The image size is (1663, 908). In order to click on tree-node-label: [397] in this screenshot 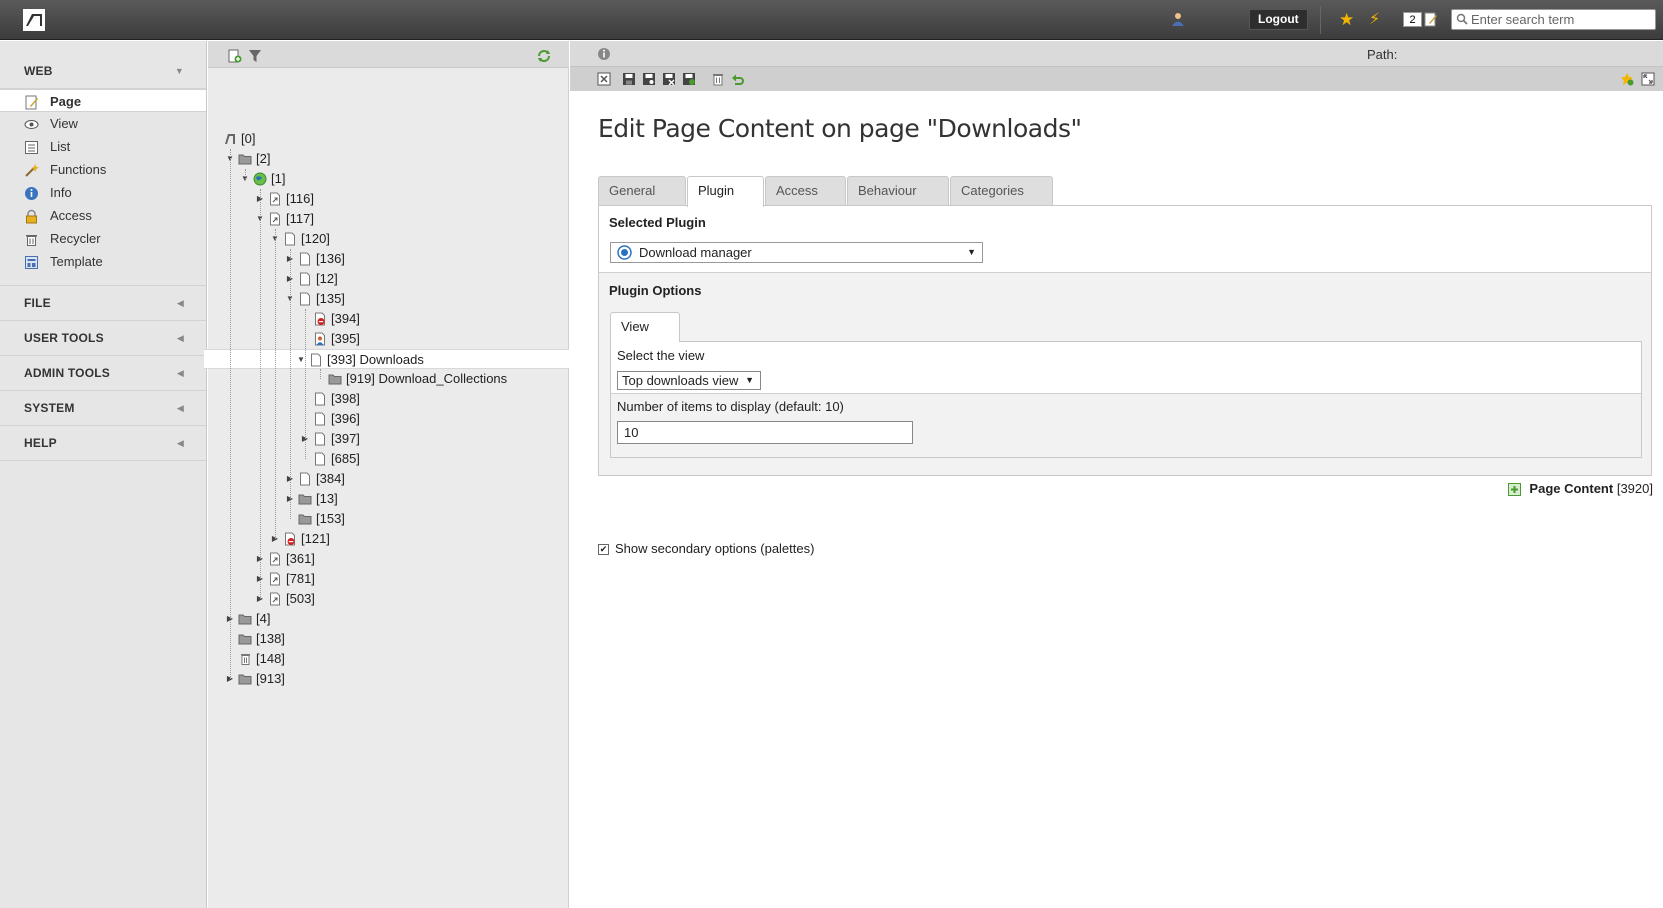, I will do `click(345, 439)`.